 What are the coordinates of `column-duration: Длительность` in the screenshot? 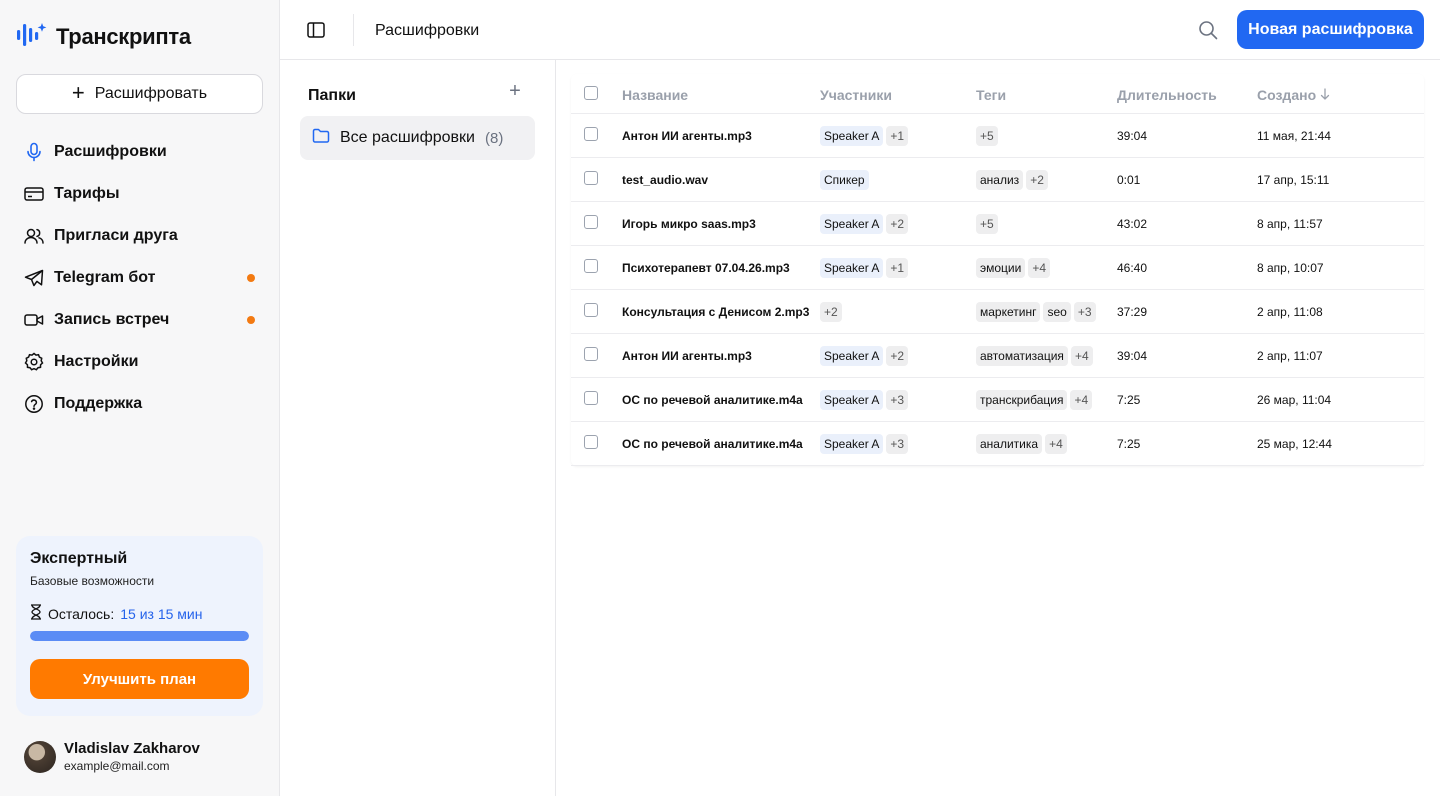 It's located at (1167, 95).